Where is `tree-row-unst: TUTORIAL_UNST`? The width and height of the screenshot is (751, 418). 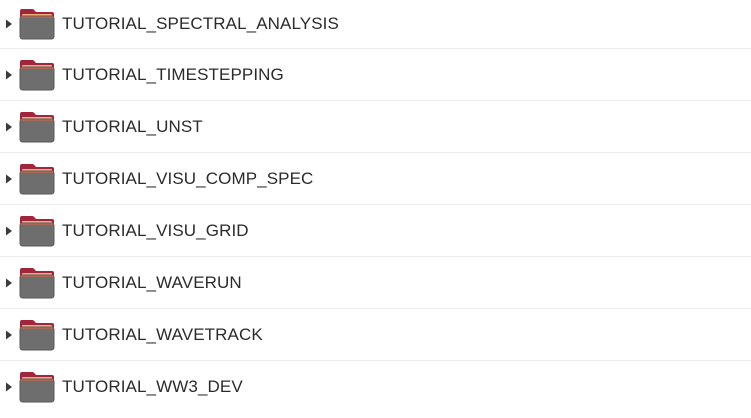 tree-row-unst: TUTORIAL_UNST is located at coordinates (375, 127).